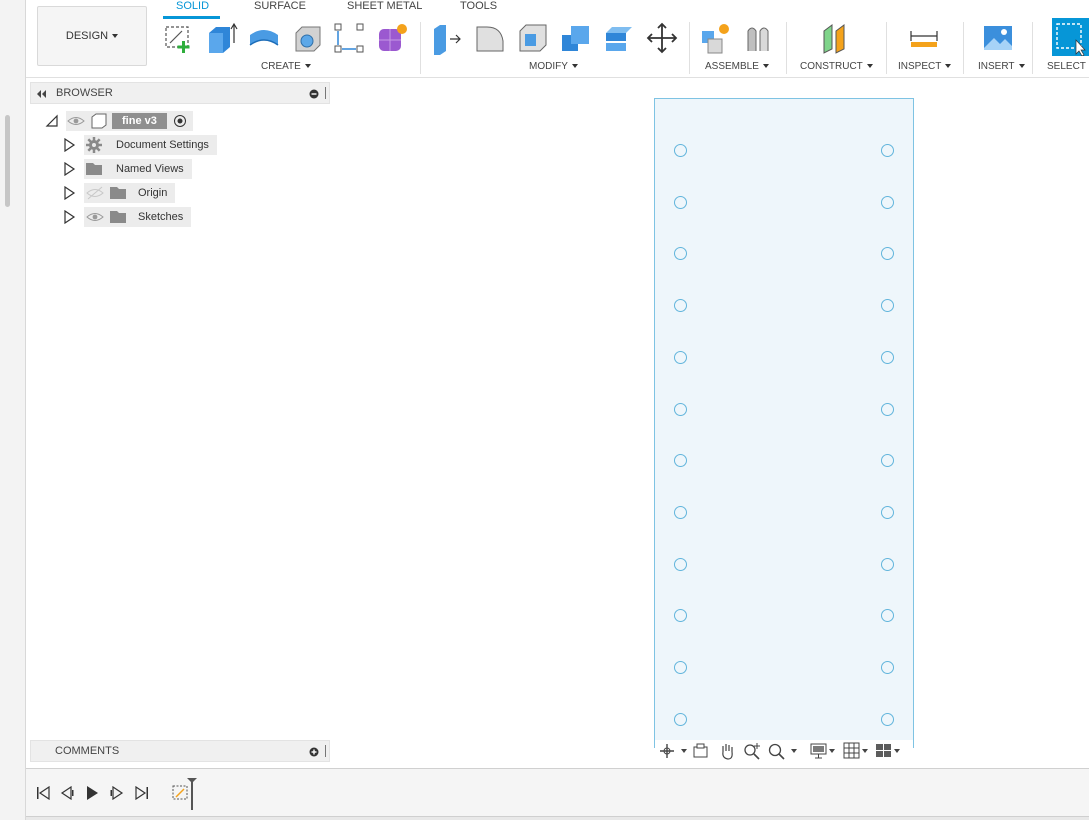 The height and width of the screenshot is (820, 1089). Describe the element at coordinates (998, 38) in the screenshot. I see `insert-image-icon` at that location.